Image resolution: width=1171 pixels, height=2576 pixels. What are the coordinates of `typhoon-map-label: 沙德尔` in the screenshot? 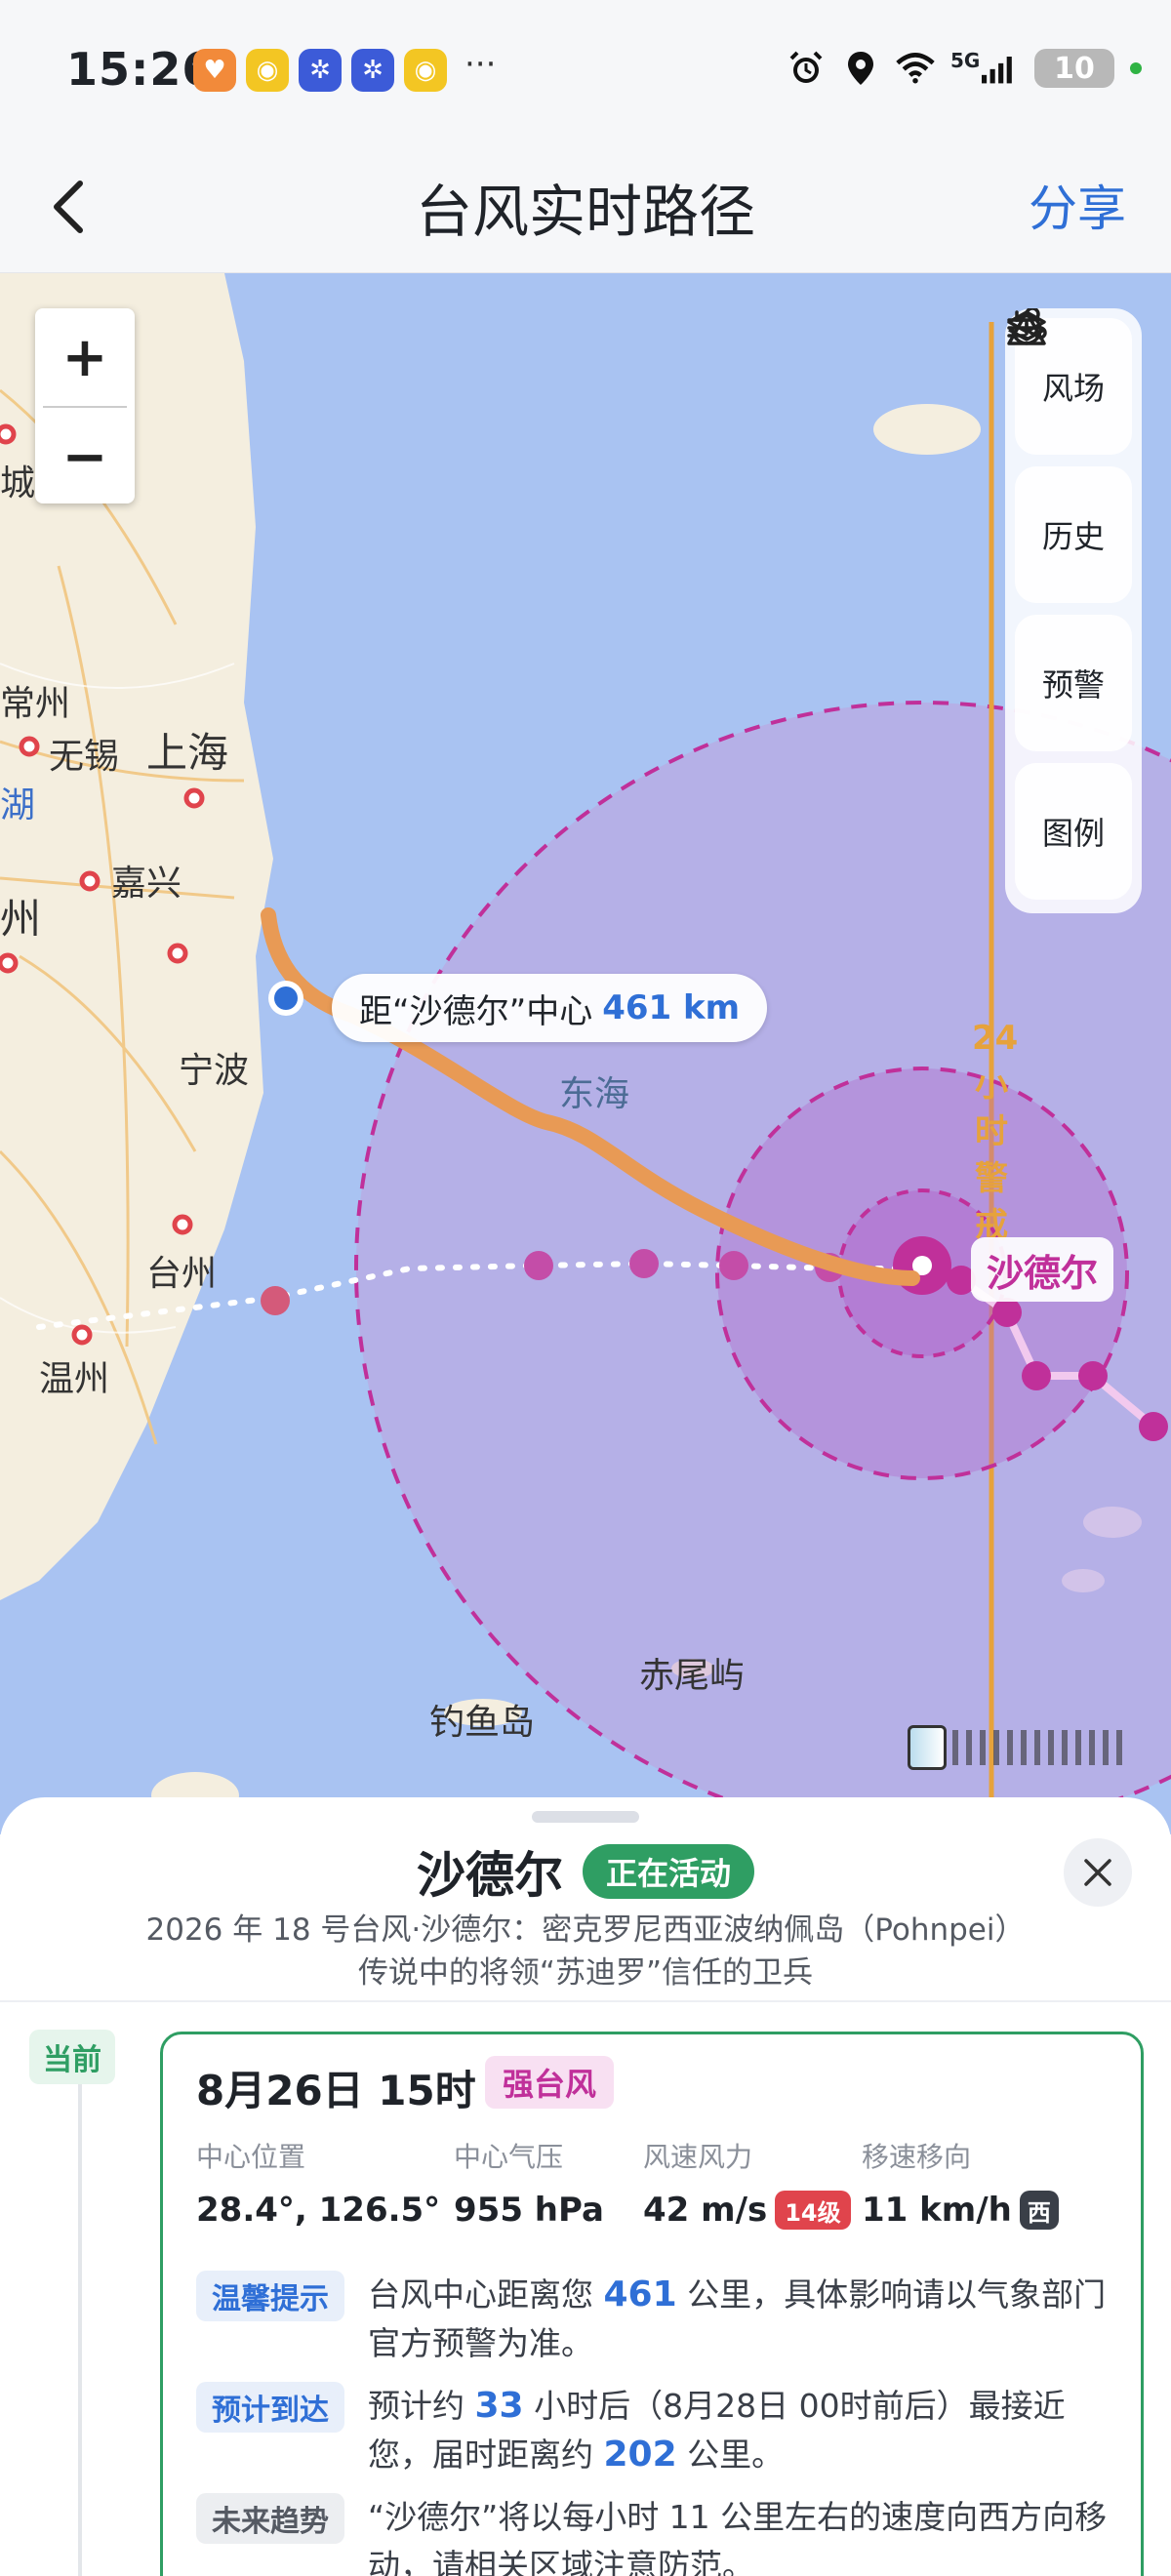 It's located at (1042, 1269).